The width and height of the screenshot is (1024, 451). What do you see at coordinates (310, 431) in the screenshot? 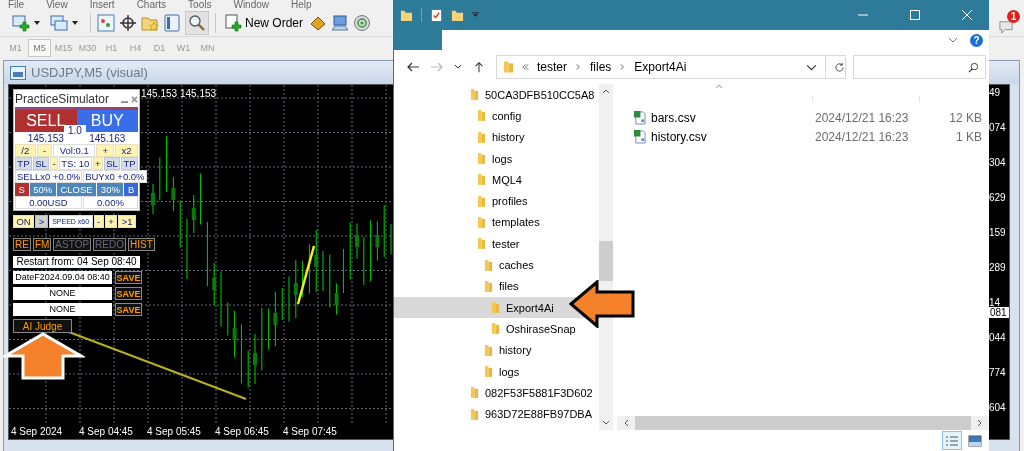
I see `time-axis-label: 4 Sep 07:45` at bounding box center [310, 431].